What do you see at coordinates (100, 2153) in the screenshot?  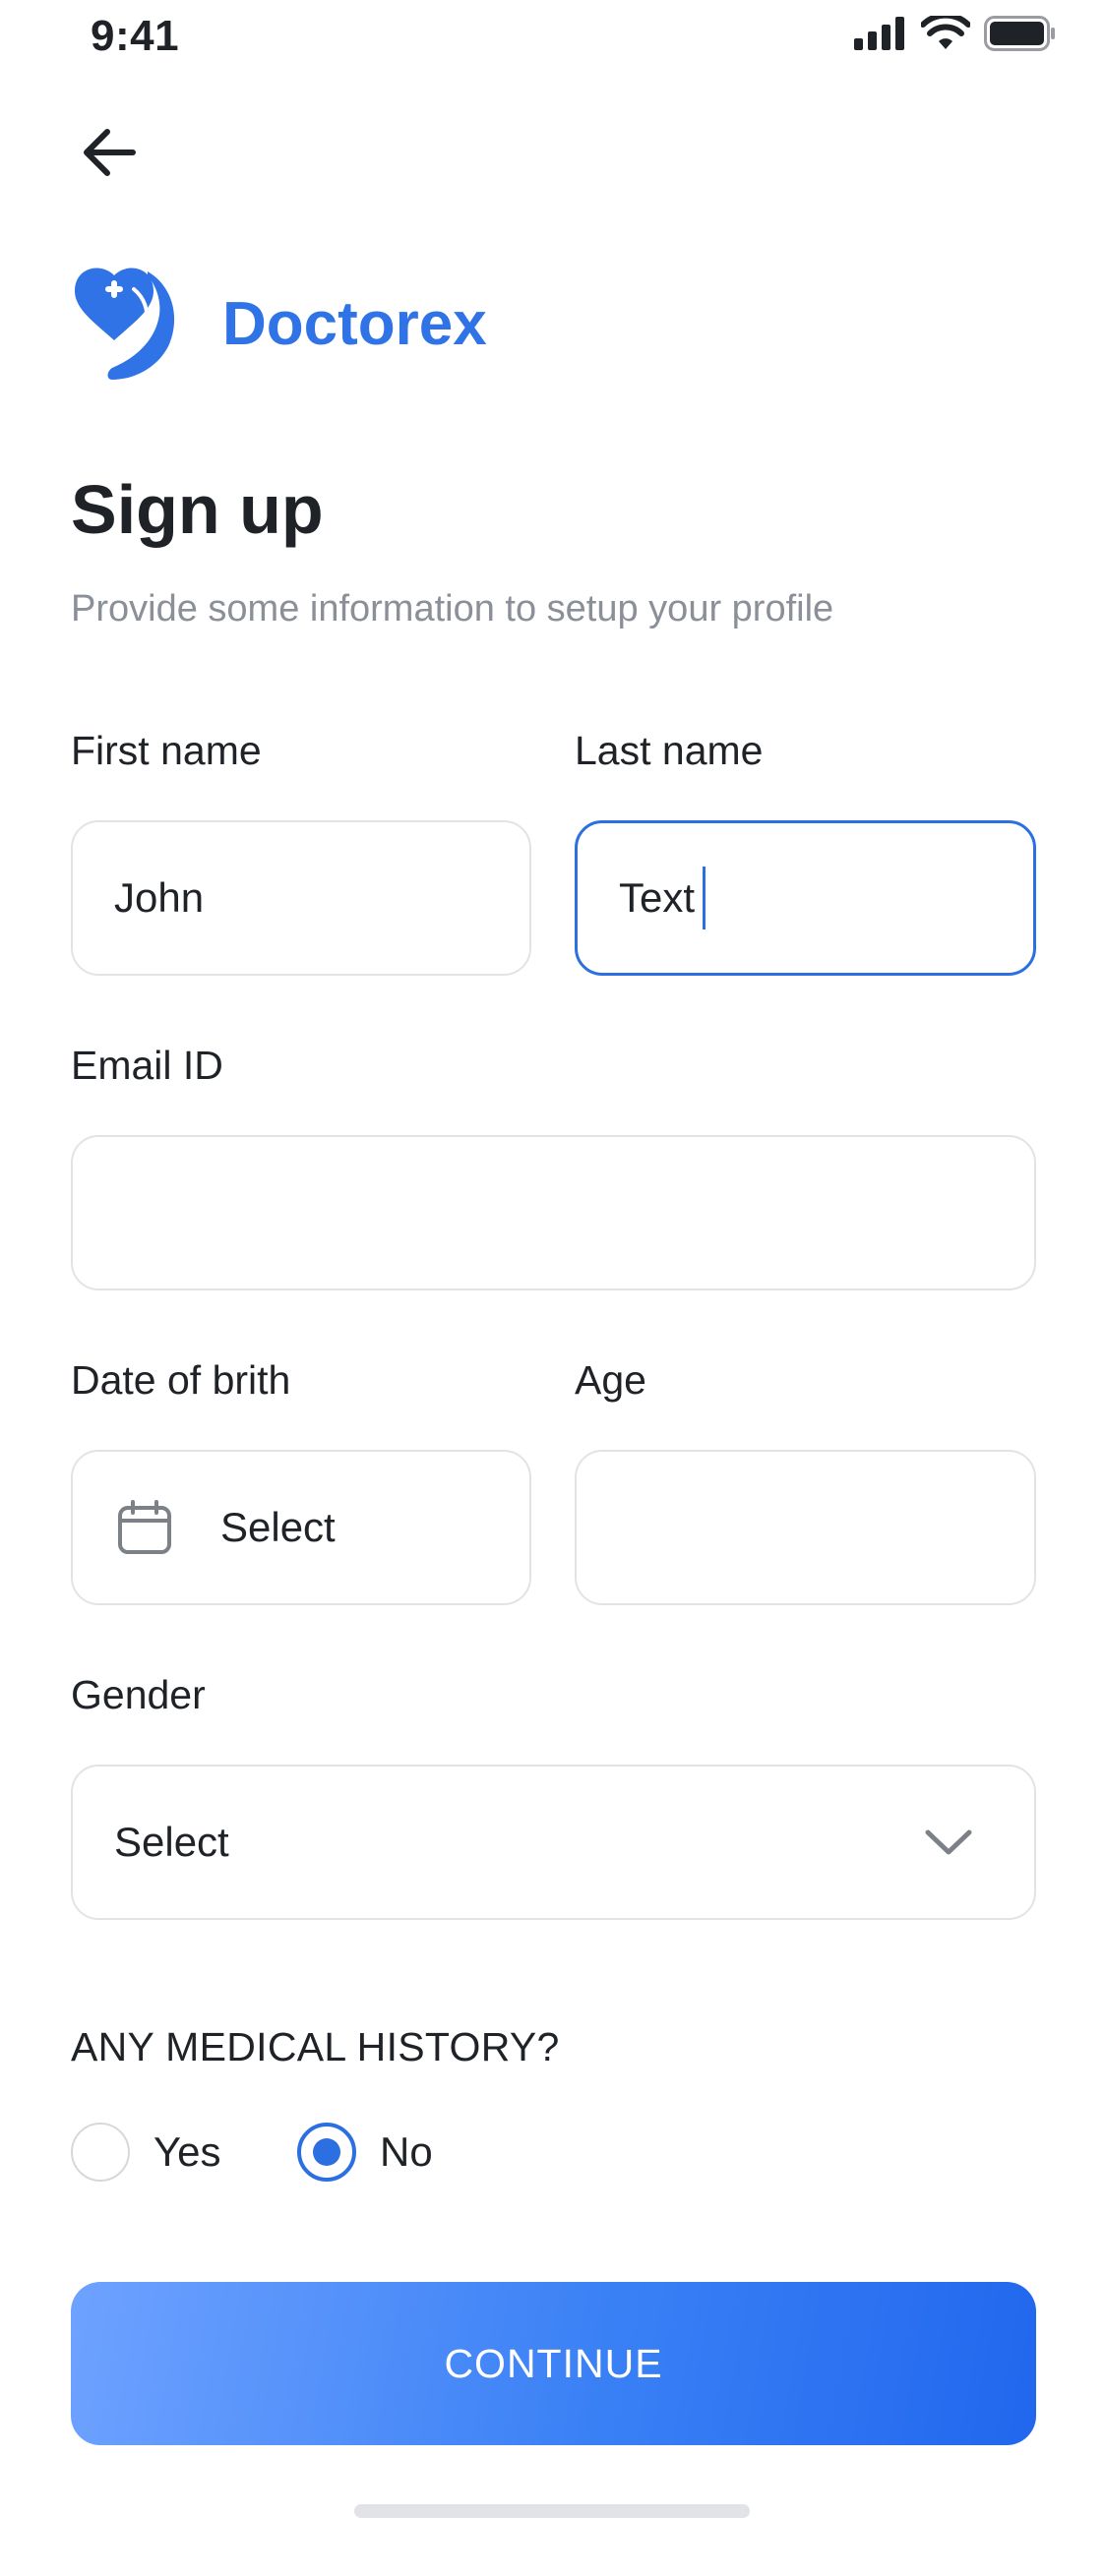 I see `radio-yes-circle` at bounding box center [100, 2153].